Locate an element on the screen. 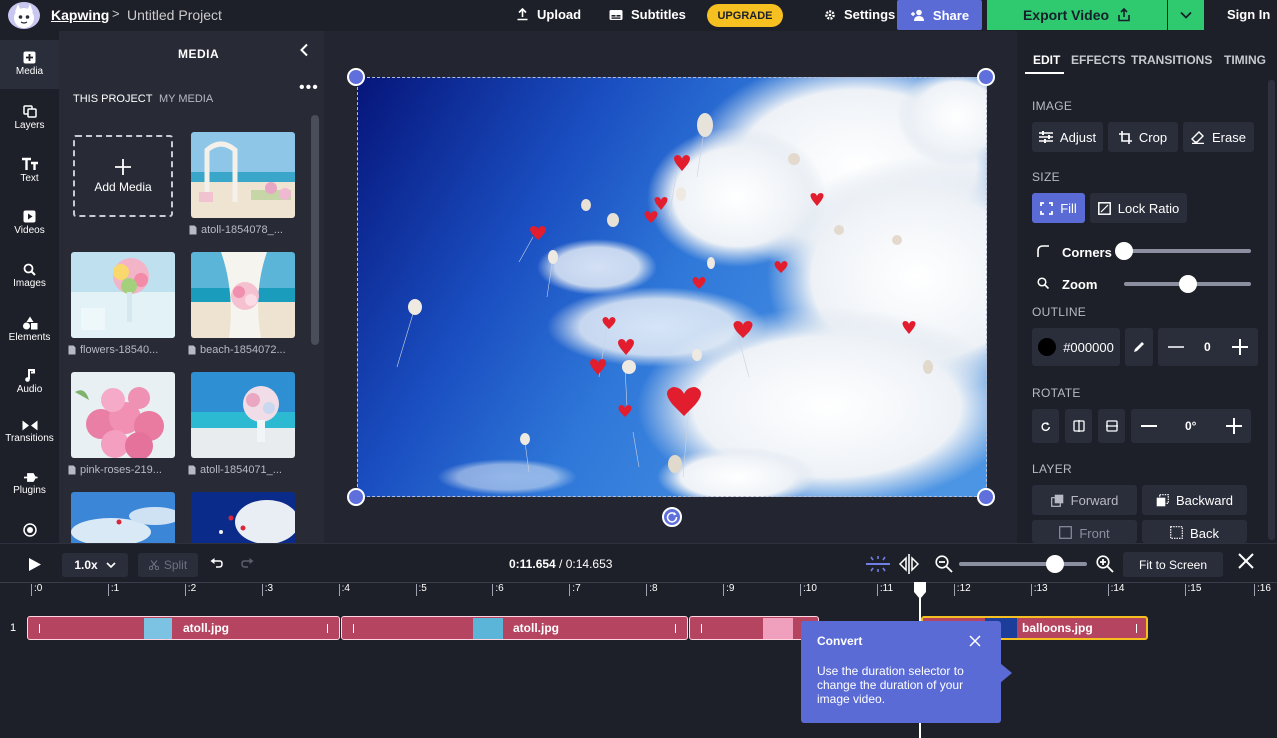 This screenshot has width=1277, height=738. fit-to-screen-button: Fit to Screen is located at coordinates (1173, 564).